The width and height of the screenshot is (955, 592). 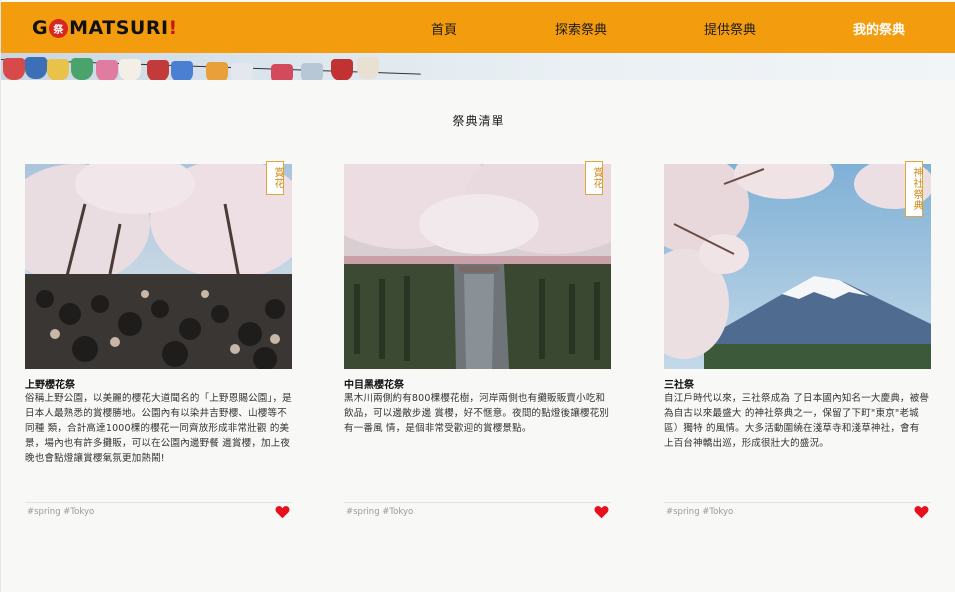 I want to click on nav-link-explore: 探索祭典, so click(x=581, y=28).